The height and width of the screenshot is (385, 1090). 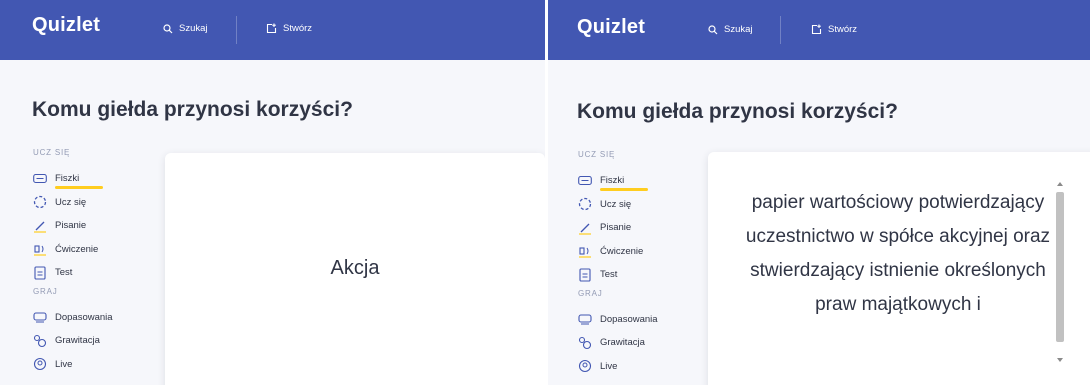 What do you see at coordinates (1060, 267) in the screenshot?
I see `scrollbar-thumb` at bounding box center [1060, 267].